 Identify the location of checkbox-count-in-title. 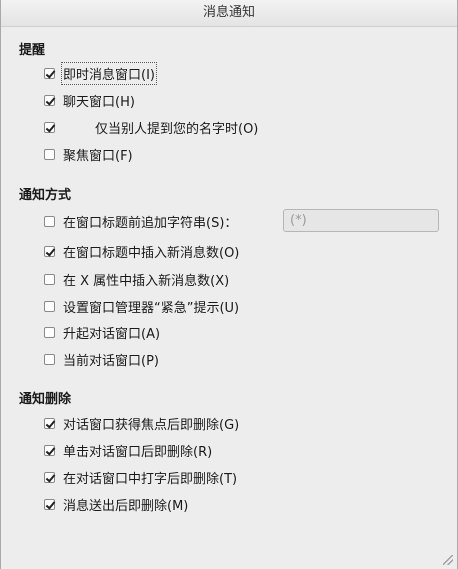
(49, 251).